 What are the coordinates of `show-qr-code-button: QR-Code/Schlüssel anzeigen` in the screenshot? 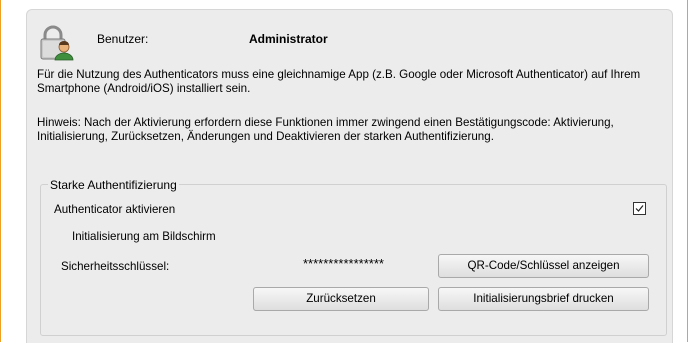 It's located at (543, 266).